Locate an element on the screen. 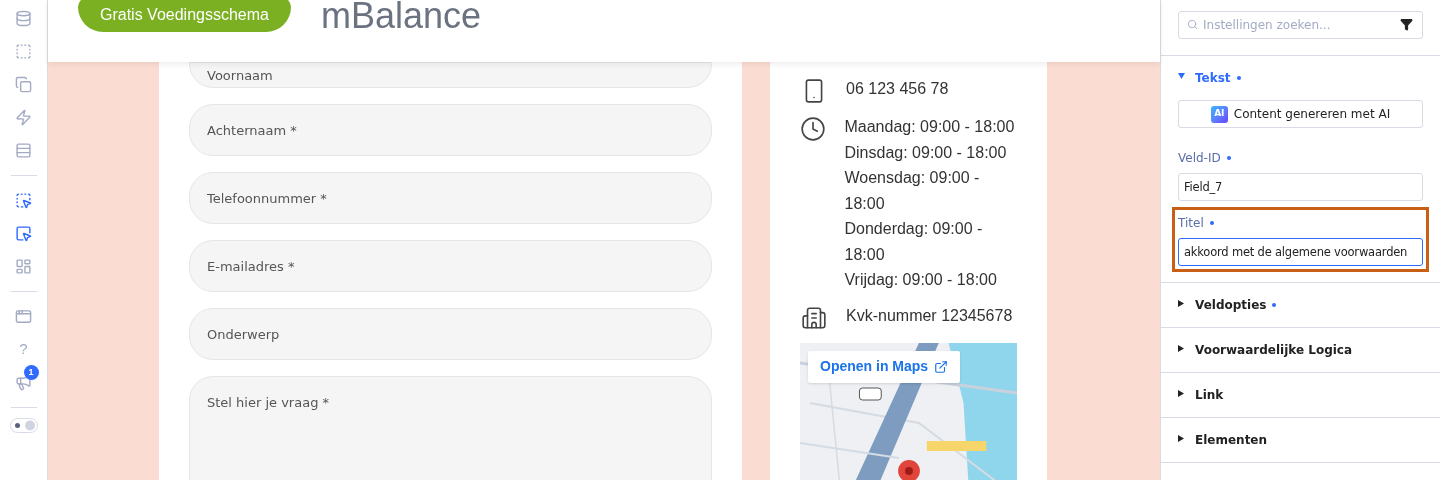 This screenshot has height=480, width=1440. copy-icon is located at coordinates (23, 84).